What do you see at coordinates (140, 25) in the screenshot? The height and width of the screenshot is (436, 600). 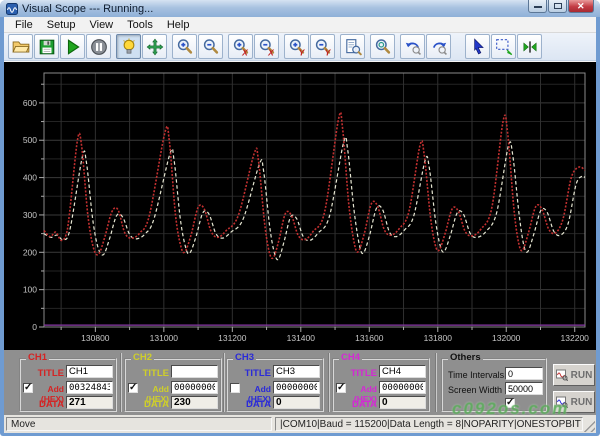 I see `menu-tools: Tools` at bounding box center [140, 25].